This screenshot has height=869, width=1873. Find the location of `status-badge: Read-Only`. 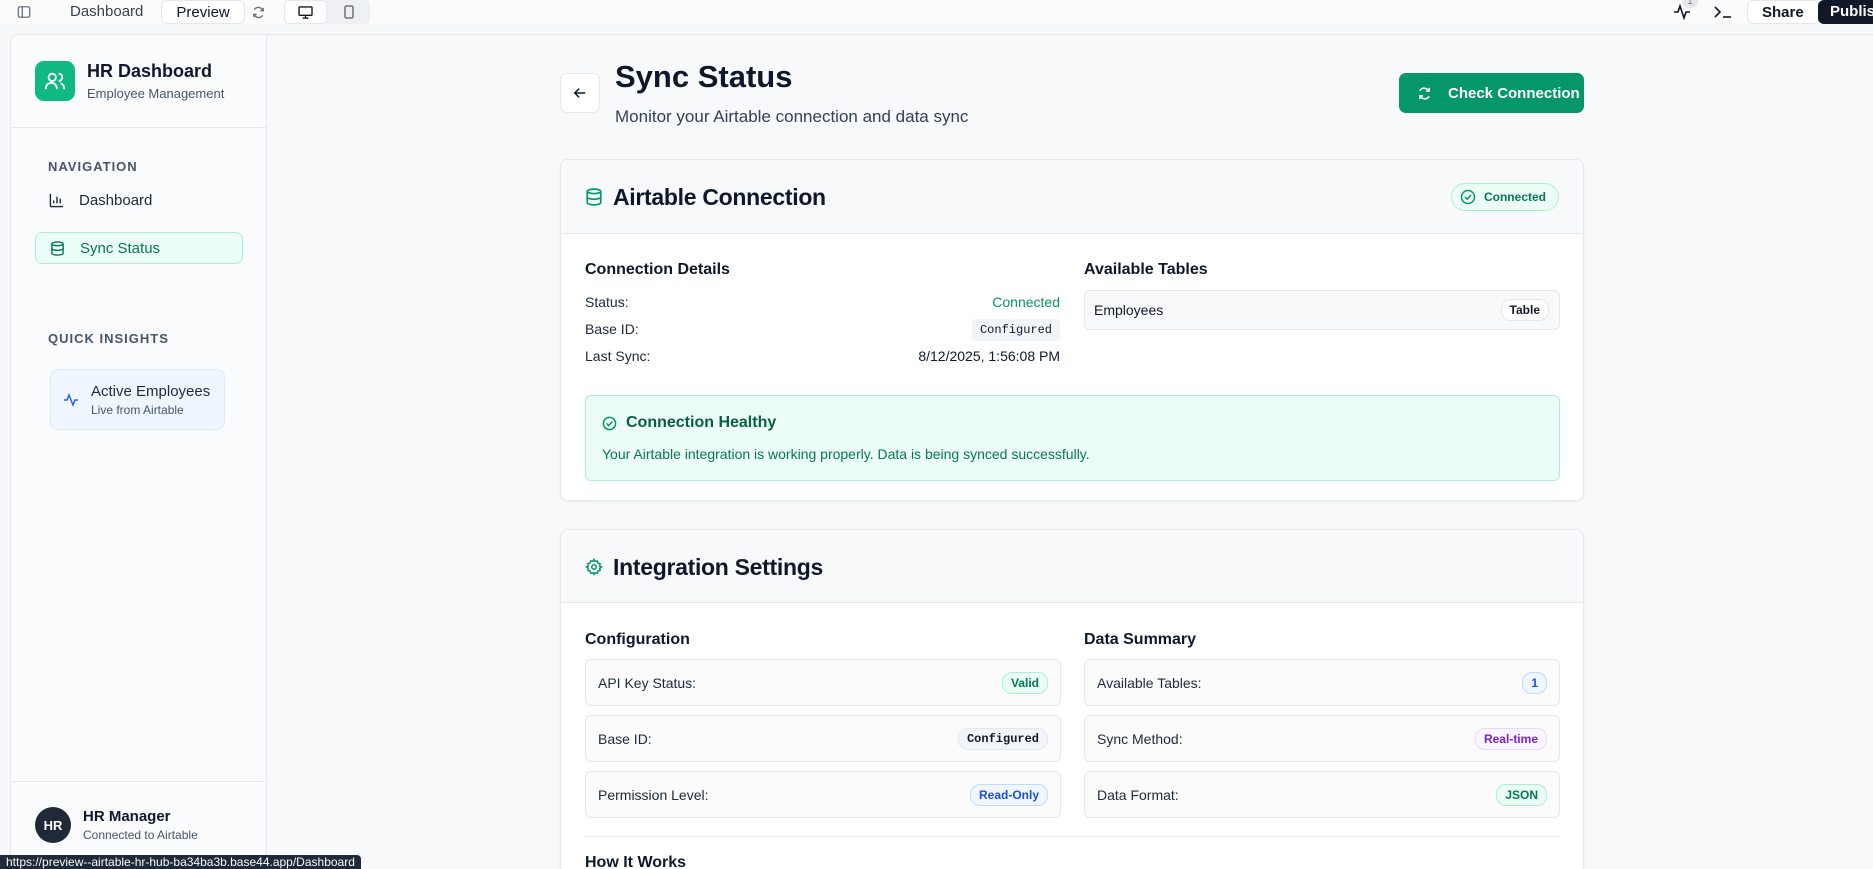

status-badge: Read-Only is located at coordinates (1008, 795).